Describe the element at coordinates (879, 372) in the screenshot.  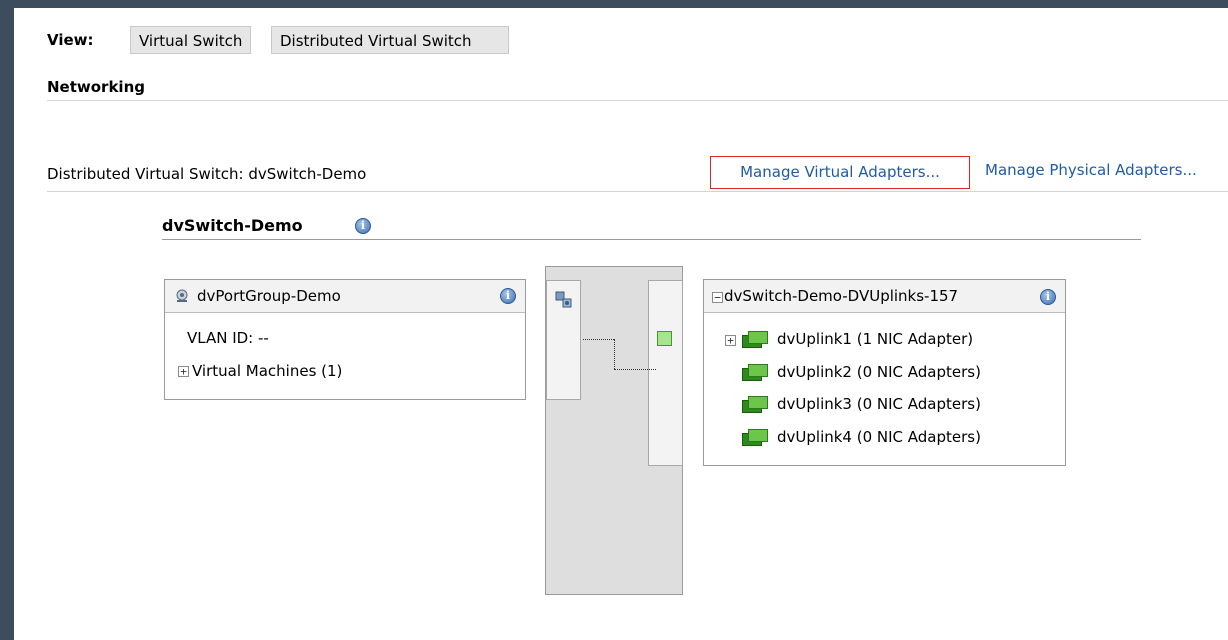
I see `uplink-item: dvUplink2 (0 NIC Adapters)` at that location.